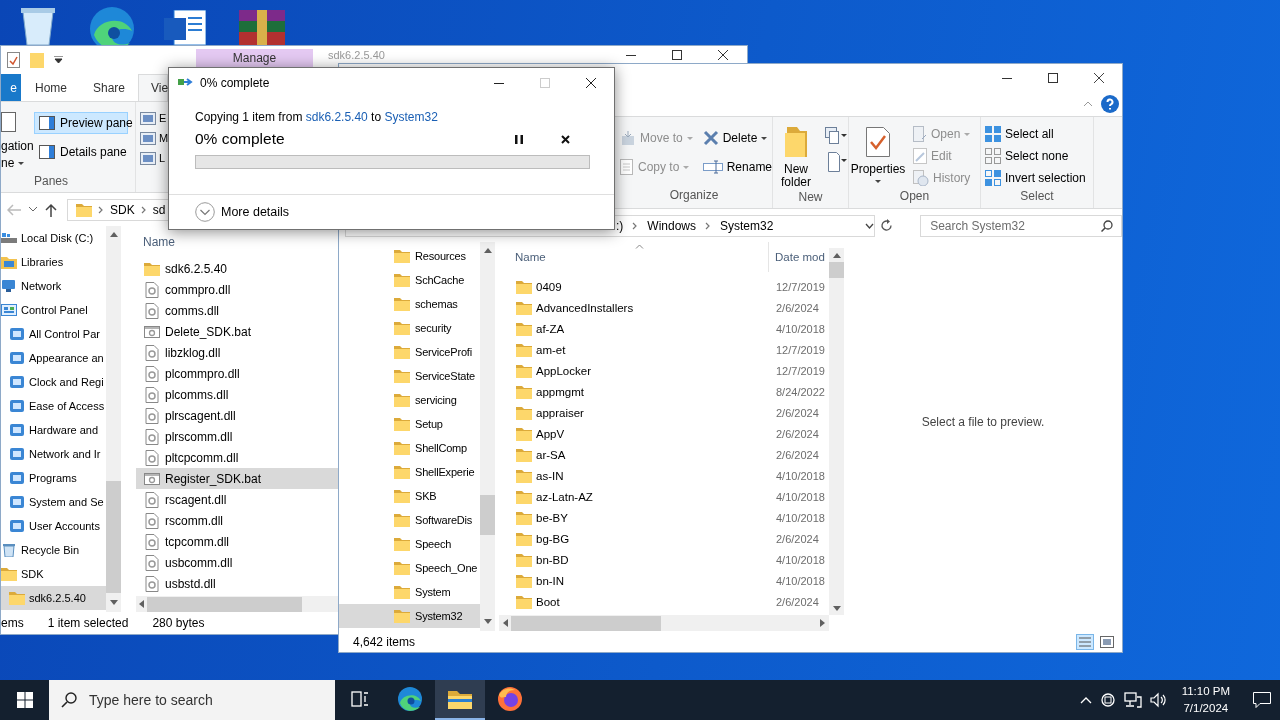 Image resolution: width=1280 pixels, height=720 pixels. I want to click on ribbon-tab: Home, so click(51, 87).